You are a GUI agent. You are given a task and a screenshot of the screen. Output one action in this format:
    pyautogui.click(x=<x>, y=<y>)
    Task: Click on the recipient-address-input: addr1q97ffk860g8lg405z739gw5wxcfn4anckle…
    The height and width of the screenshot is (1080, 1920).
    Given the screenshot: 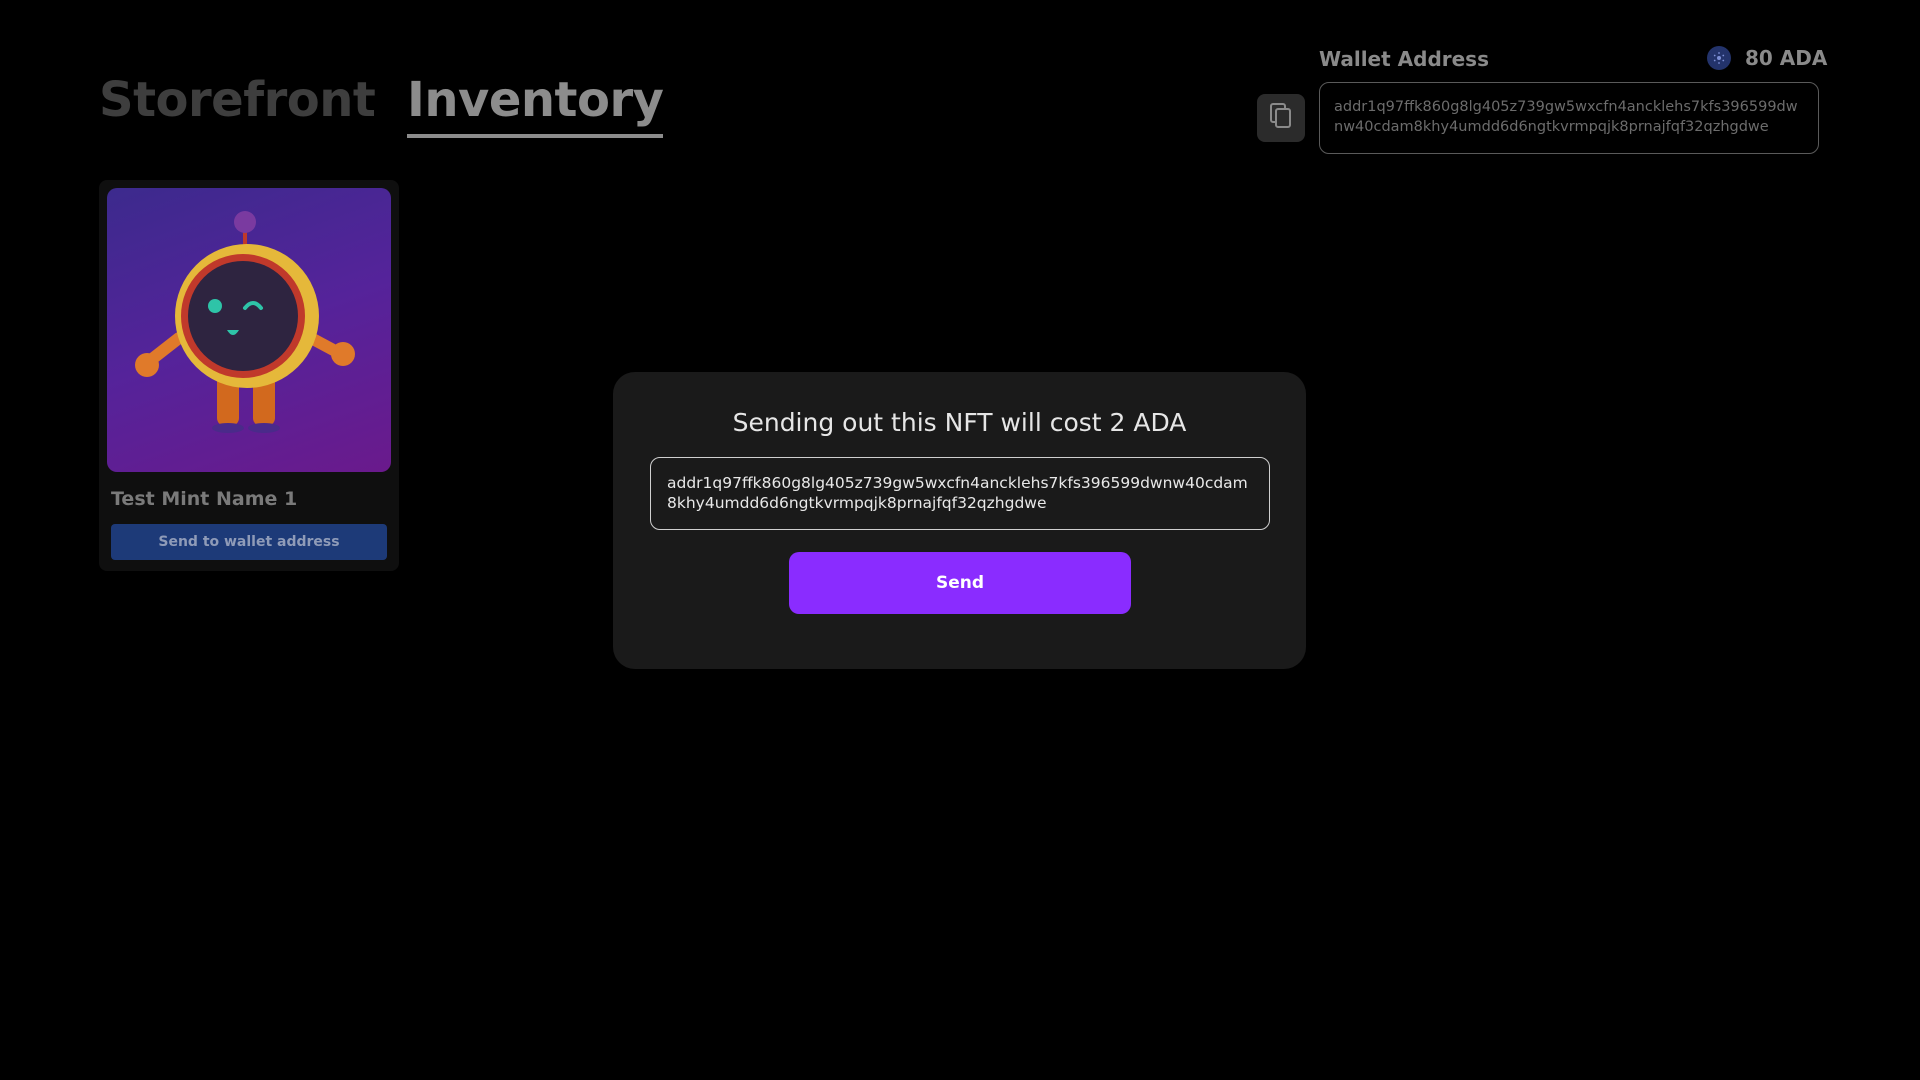 What is the action you would take?
    pyautogui.click(x=960, y=493)
    